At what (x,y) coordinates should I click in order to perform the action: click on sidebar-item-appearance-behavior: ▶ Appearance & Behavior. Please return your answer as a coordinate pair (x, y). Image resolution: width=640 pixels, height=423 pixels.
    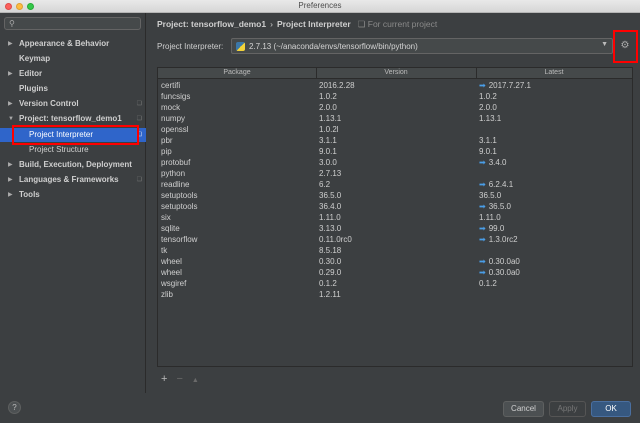
    Looking at the image, I should click on (73, 44).